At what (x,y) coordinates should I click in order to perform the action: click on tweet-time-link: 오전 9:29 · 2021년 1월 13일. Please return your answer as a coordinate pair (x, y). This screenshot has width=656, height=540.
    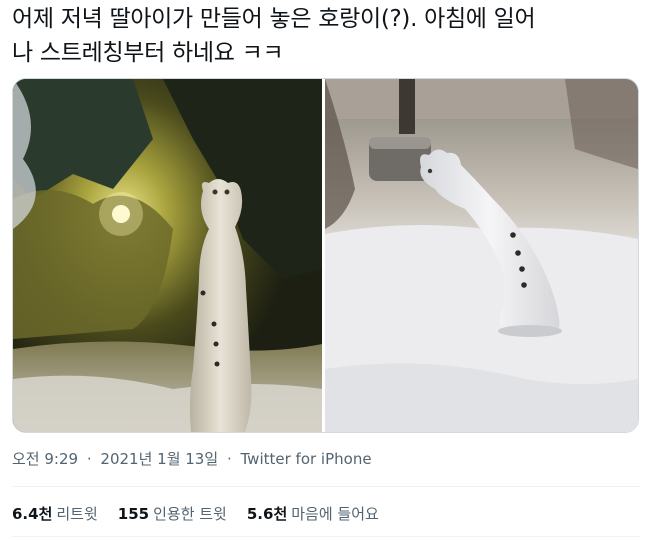
    Looking at the image, I should click on (117, 459).